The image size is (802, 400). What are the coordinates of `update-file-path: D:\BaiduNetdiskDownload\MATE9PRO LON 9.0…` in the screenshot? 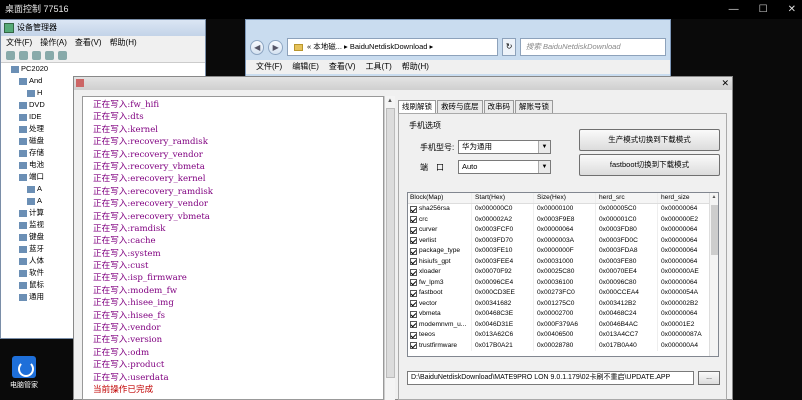 It's located at (550, 378).